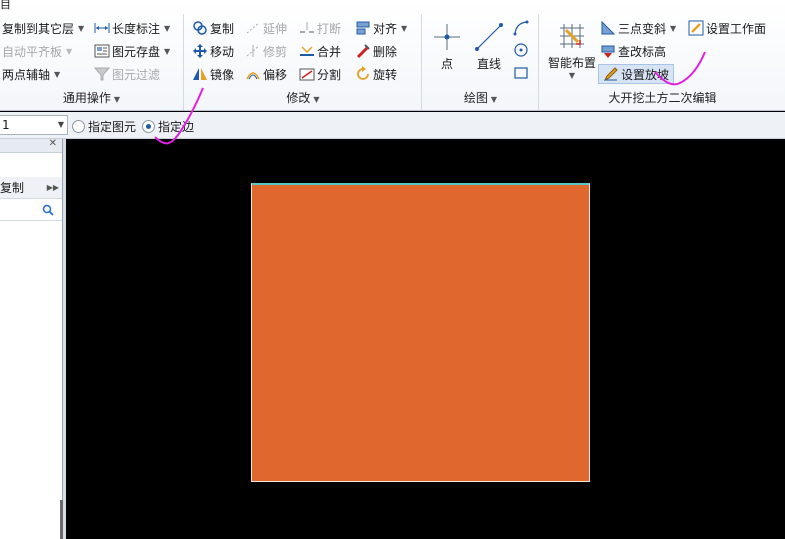 The width and height of the screenshot is (785, 539). Describe the element at coordinates (48, 211) in the screenshot. I see `search-icon` at that location.